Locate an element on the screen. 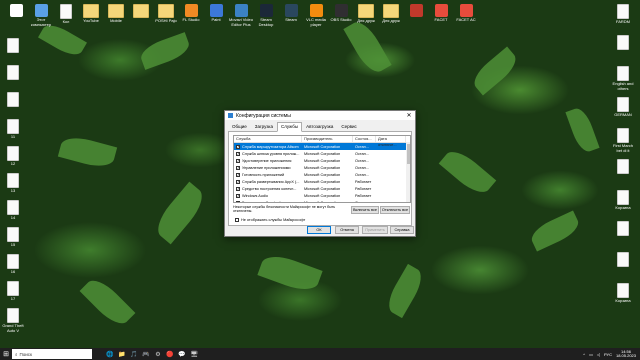 This screenshot has width=640, height=360. help-button: Справка is located at coordinates (402, 230).